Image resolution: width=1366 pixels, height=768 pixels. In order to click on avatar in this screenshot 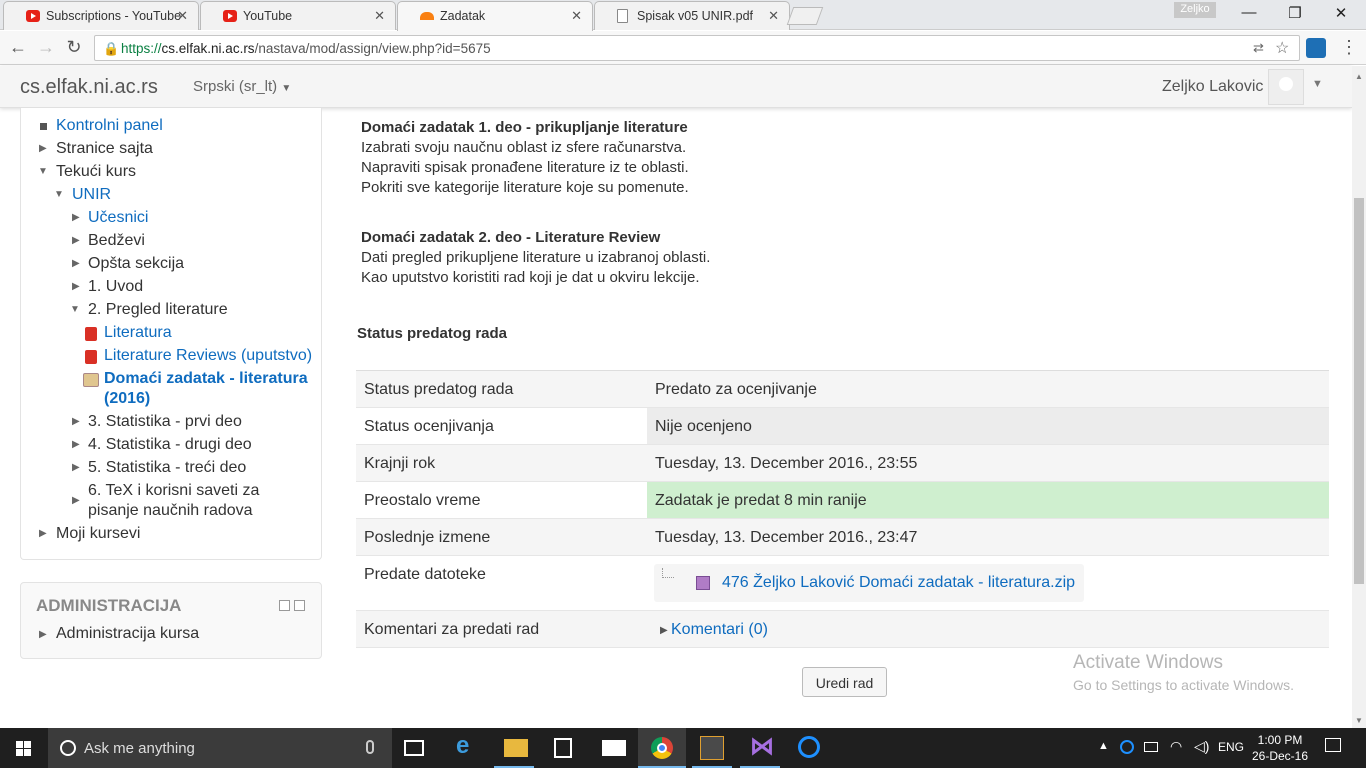, I will do `click(1286, 87)`.